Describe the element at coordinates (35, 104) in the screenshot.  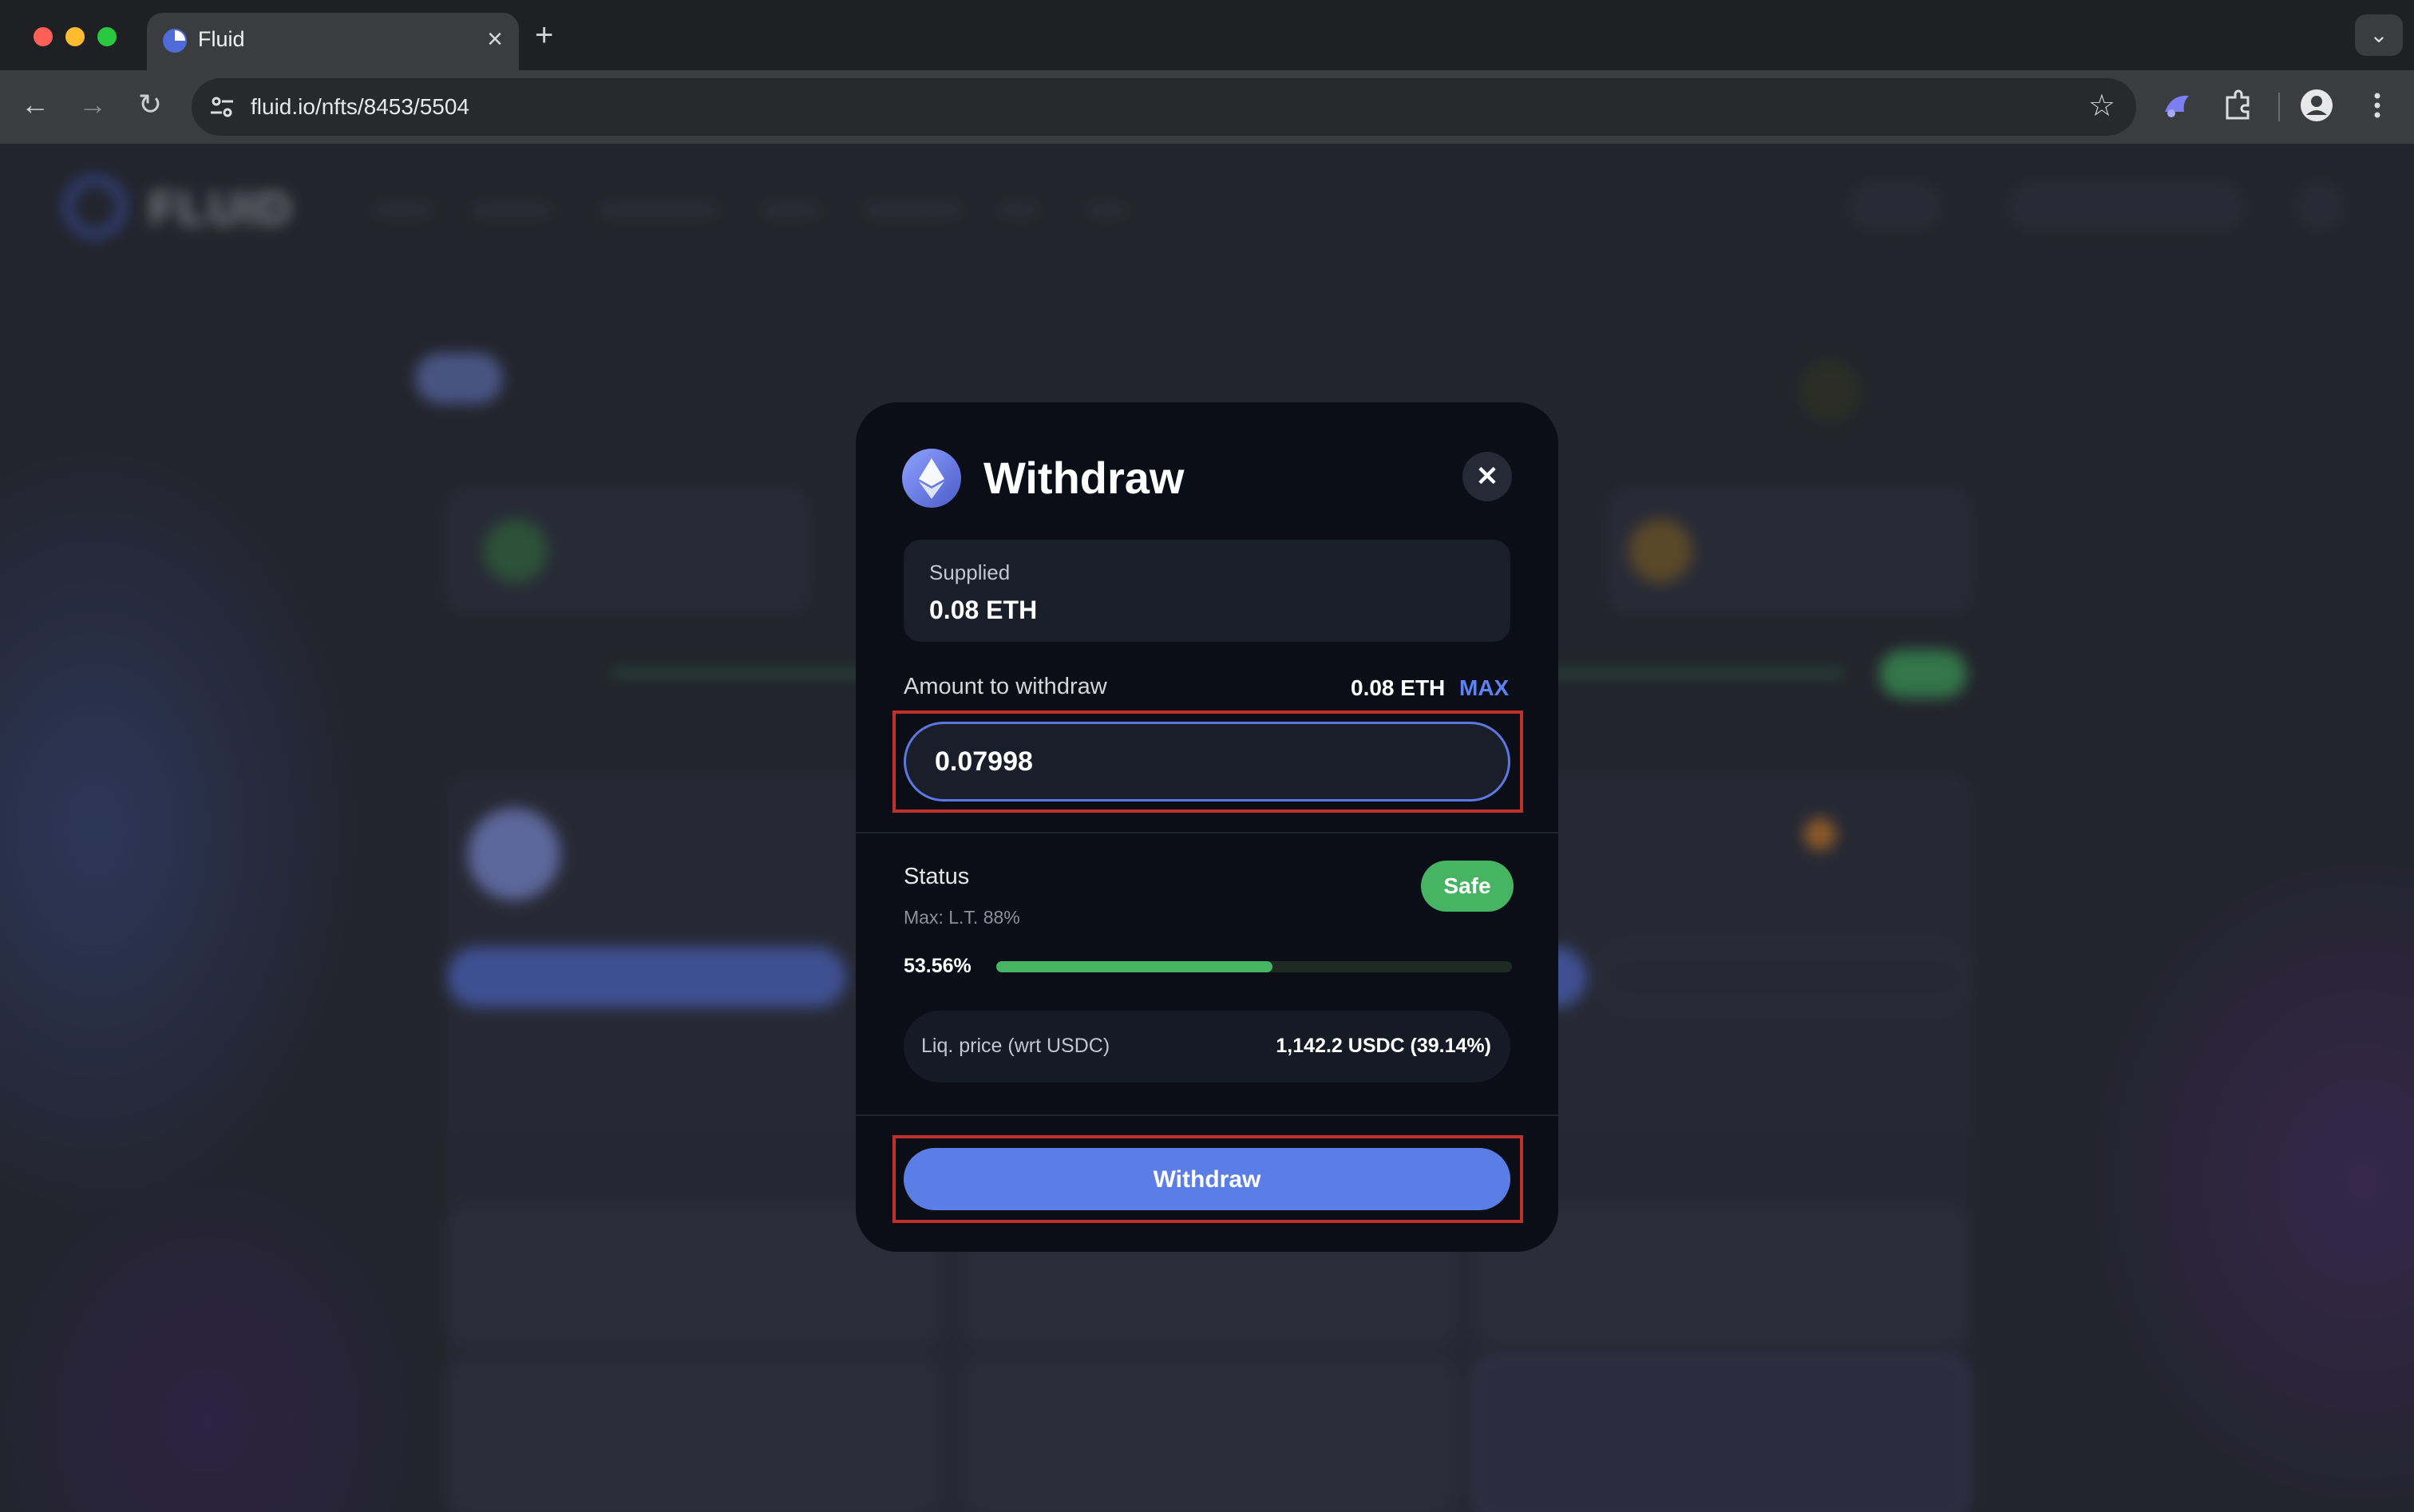
I see `back-arrow-icon: ←` at that location.